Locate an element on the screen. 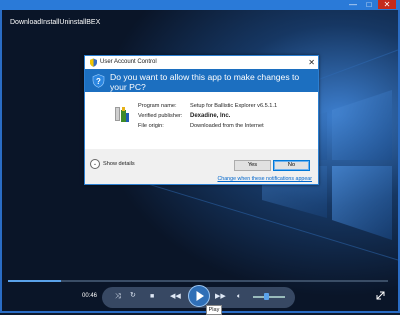  publisher-label: Verified publisher: is located at coordinates (160, 116).